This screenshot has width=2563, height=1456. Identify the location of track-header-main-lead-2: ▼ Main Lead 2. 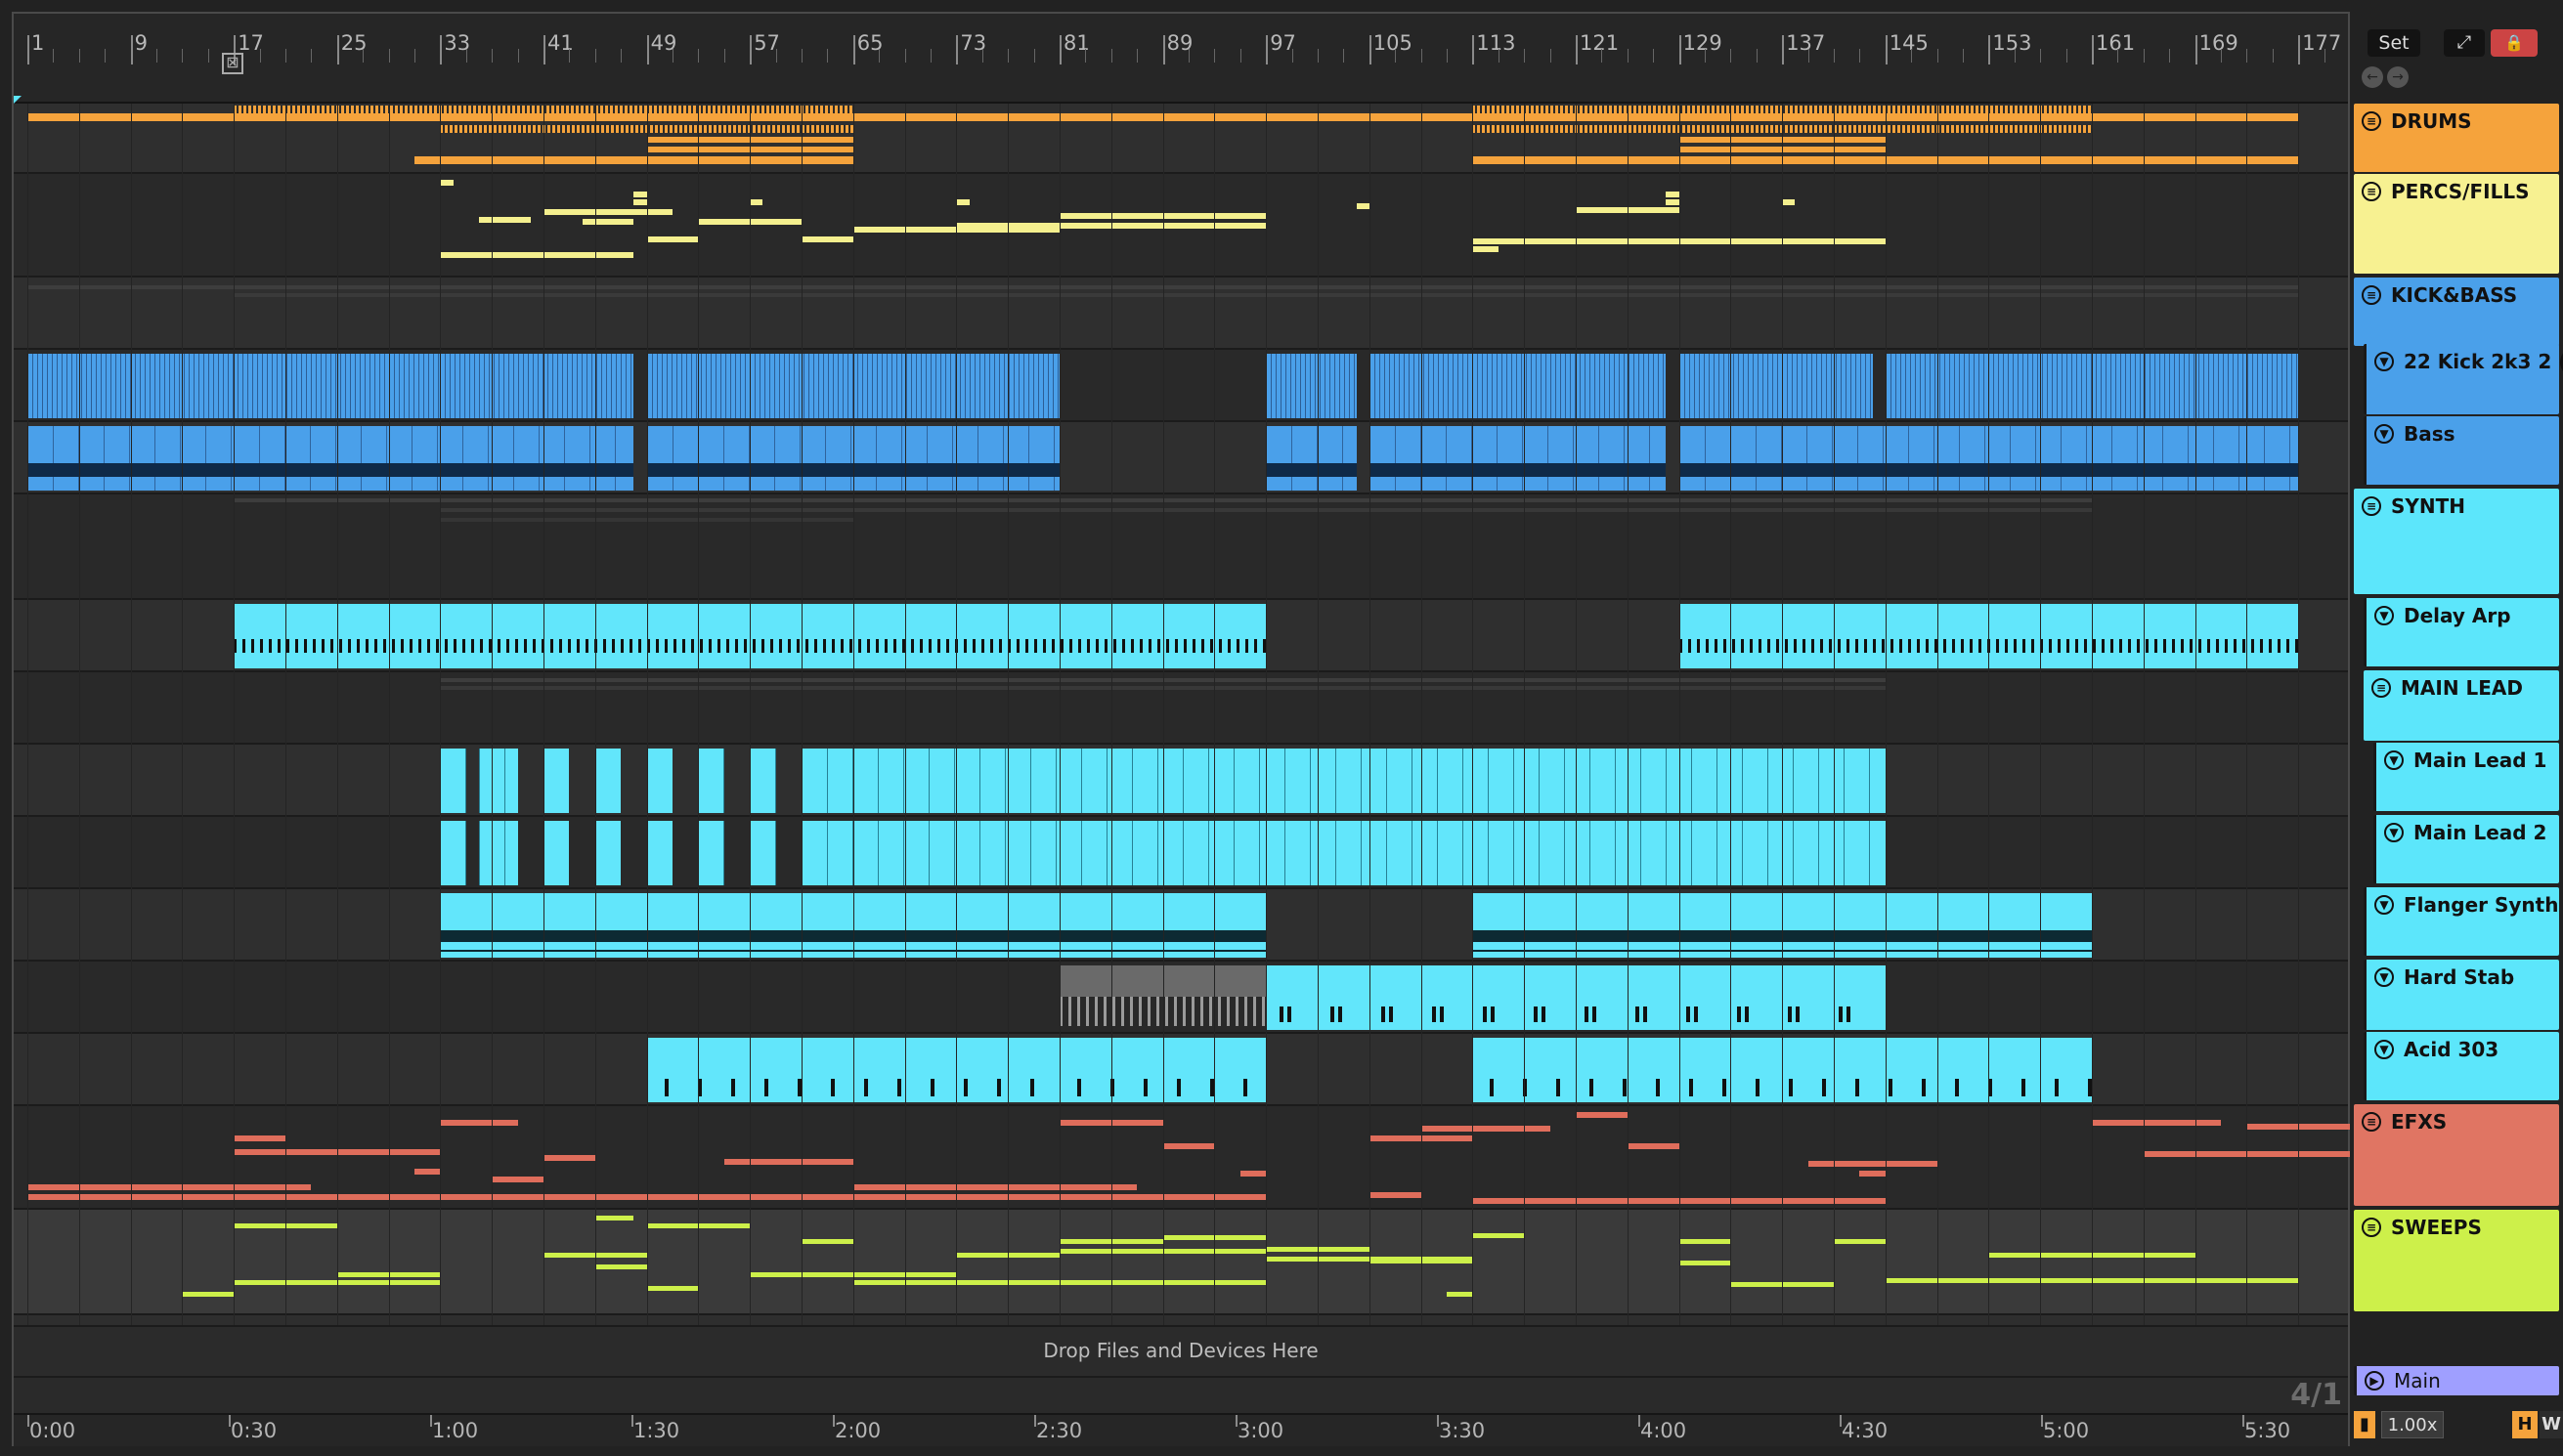
(2466, 849).